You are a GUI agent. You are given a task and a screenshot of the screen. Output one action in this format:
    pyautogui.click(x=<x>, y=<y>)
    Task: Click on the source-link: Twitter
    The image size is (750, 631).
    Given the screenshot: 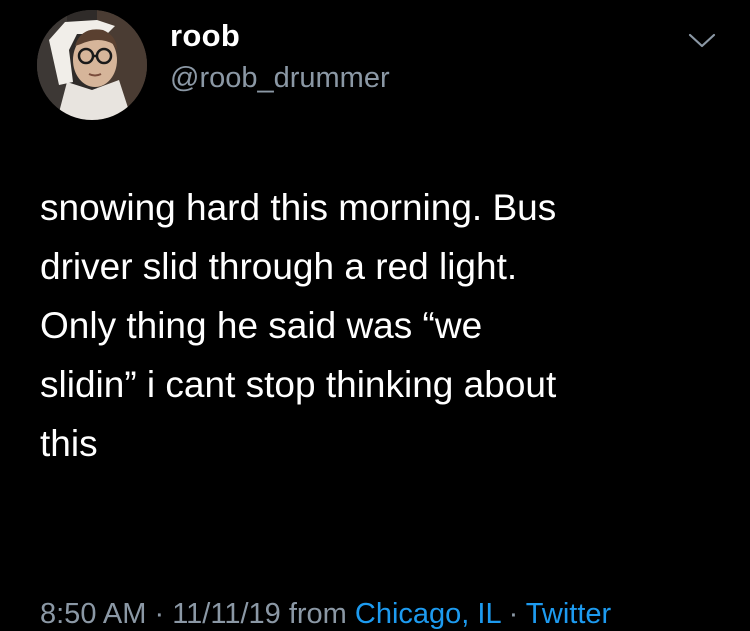 What is the action you would take?
    pyautogui.click(x=568, y=614)
    